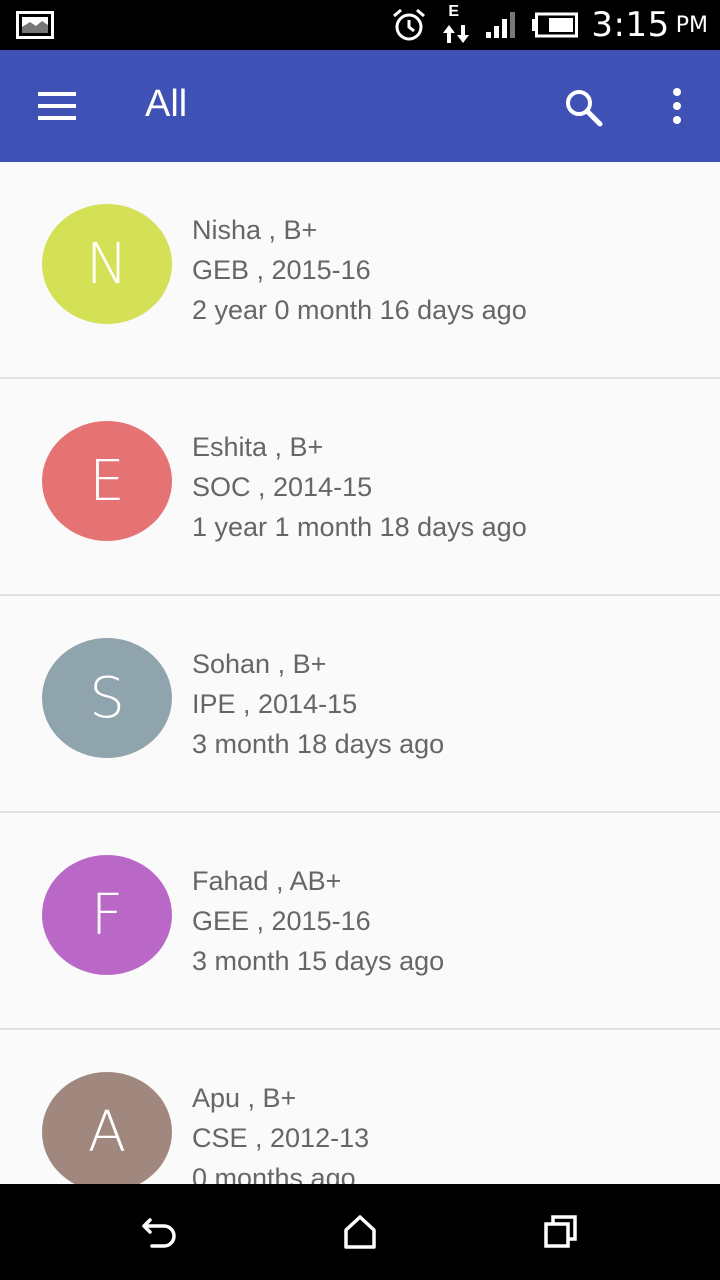 This screenshot has width=720, height=1280. I want to click on battery-icon, so click(555, 25).